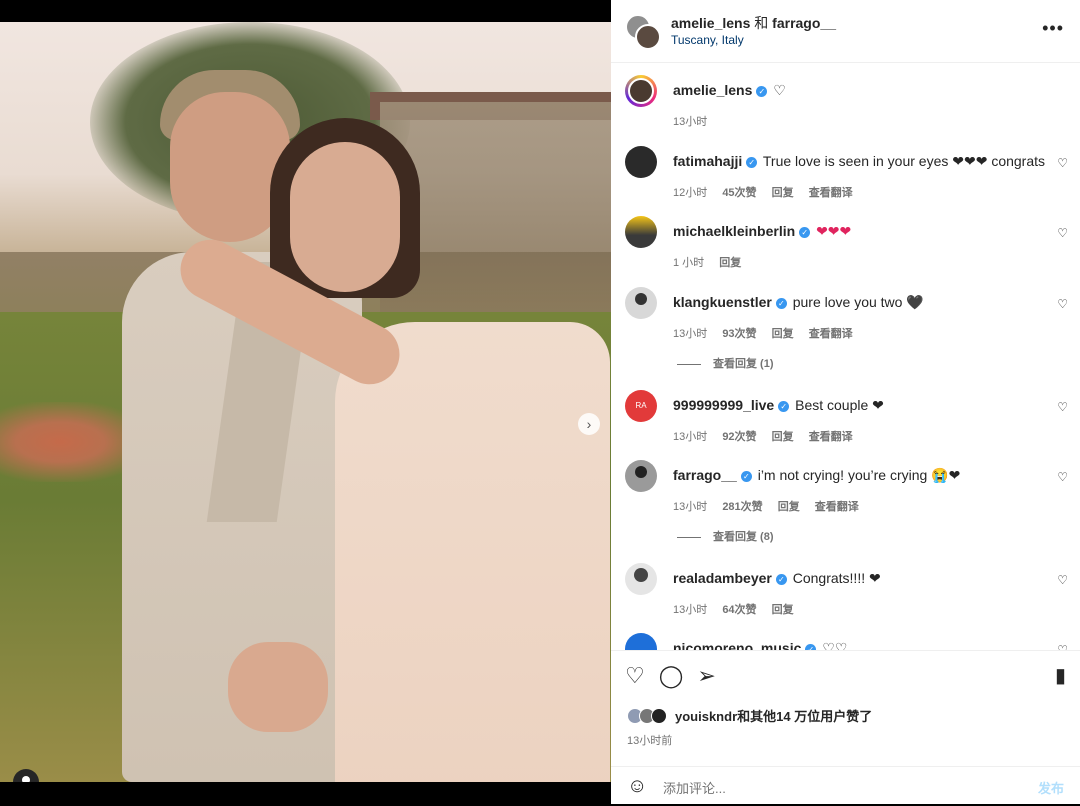  I want to click on collab-avatars, so click(643, 32).